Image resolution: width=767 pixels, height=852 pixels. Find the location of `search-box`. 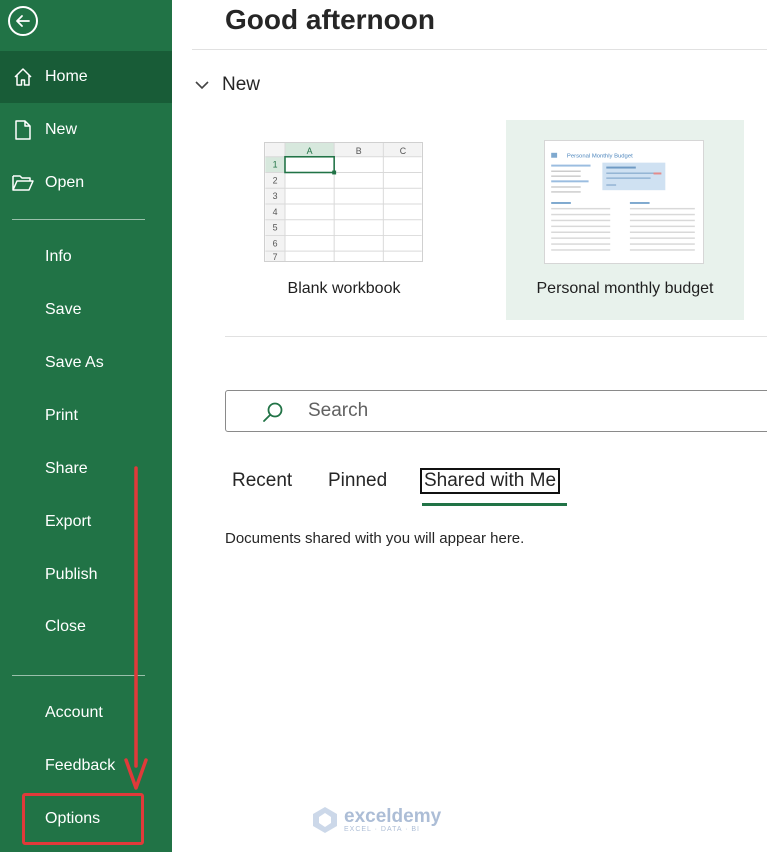

search-box is located at coordinates (496, 411).